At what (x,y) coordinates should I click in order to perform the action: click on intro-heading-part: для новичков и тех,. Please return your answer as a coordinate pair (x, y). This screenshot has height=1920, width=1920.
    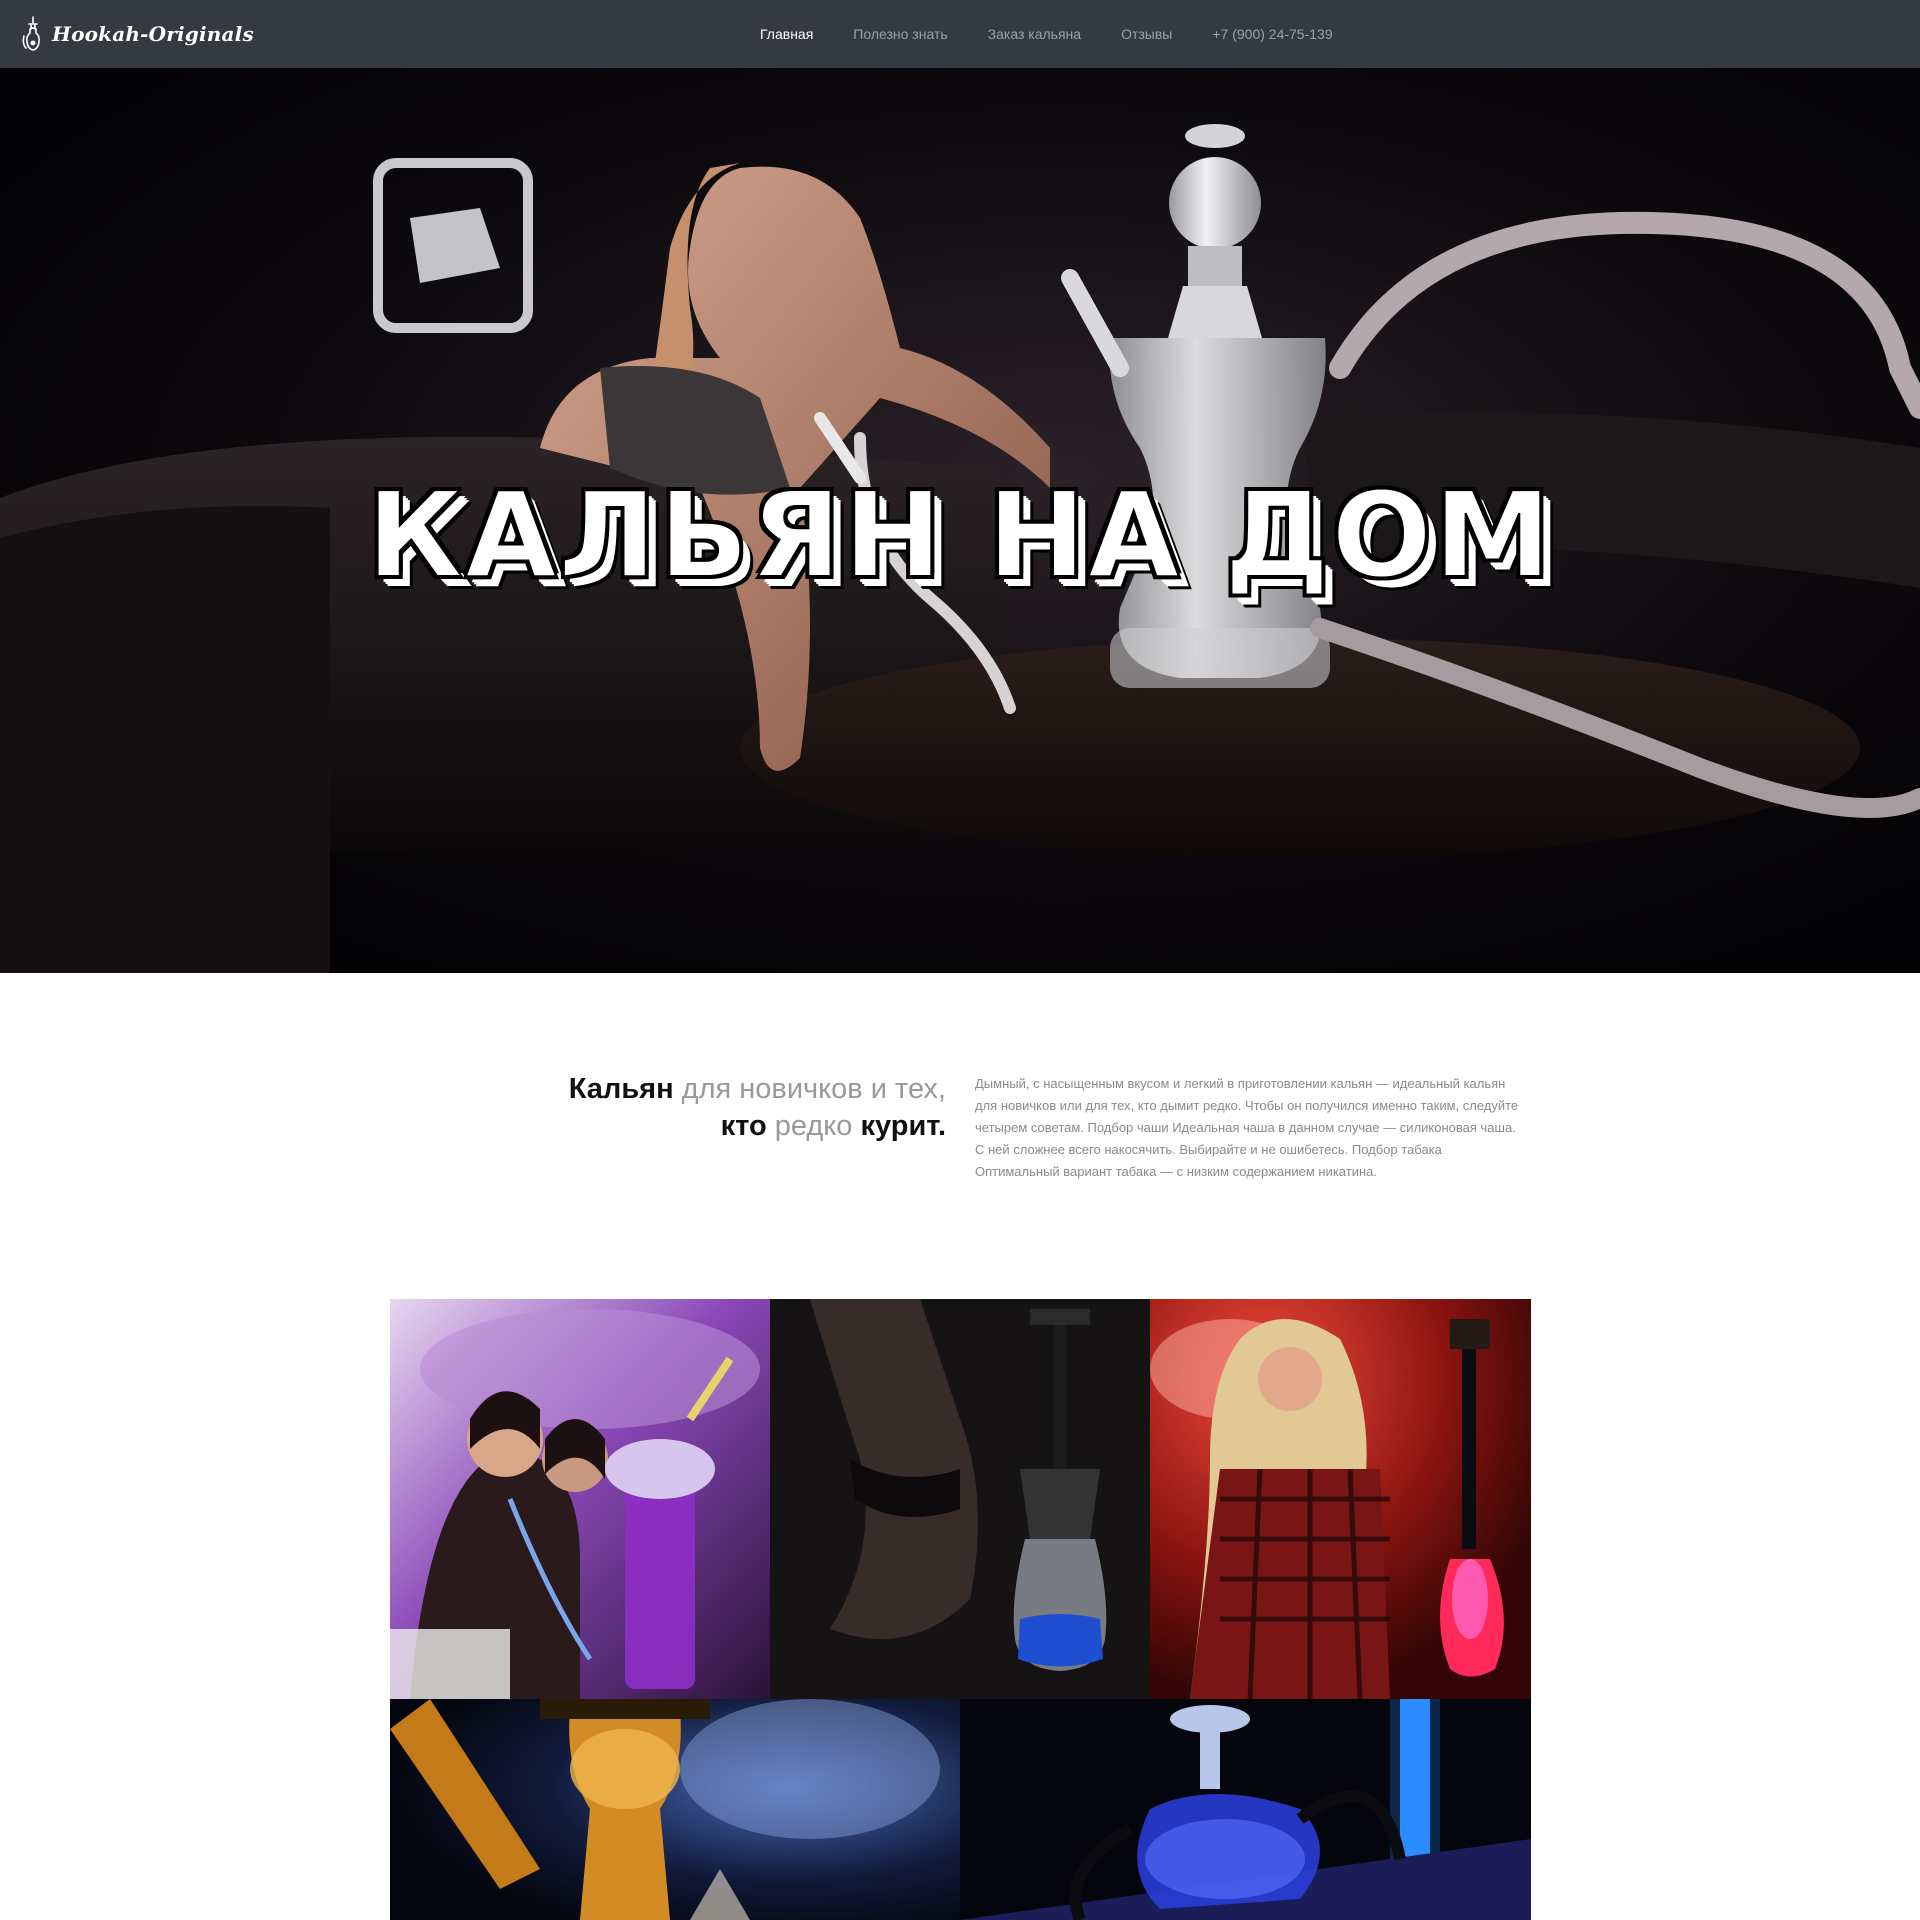
    Looking at the image, I should click on (809, 1089).